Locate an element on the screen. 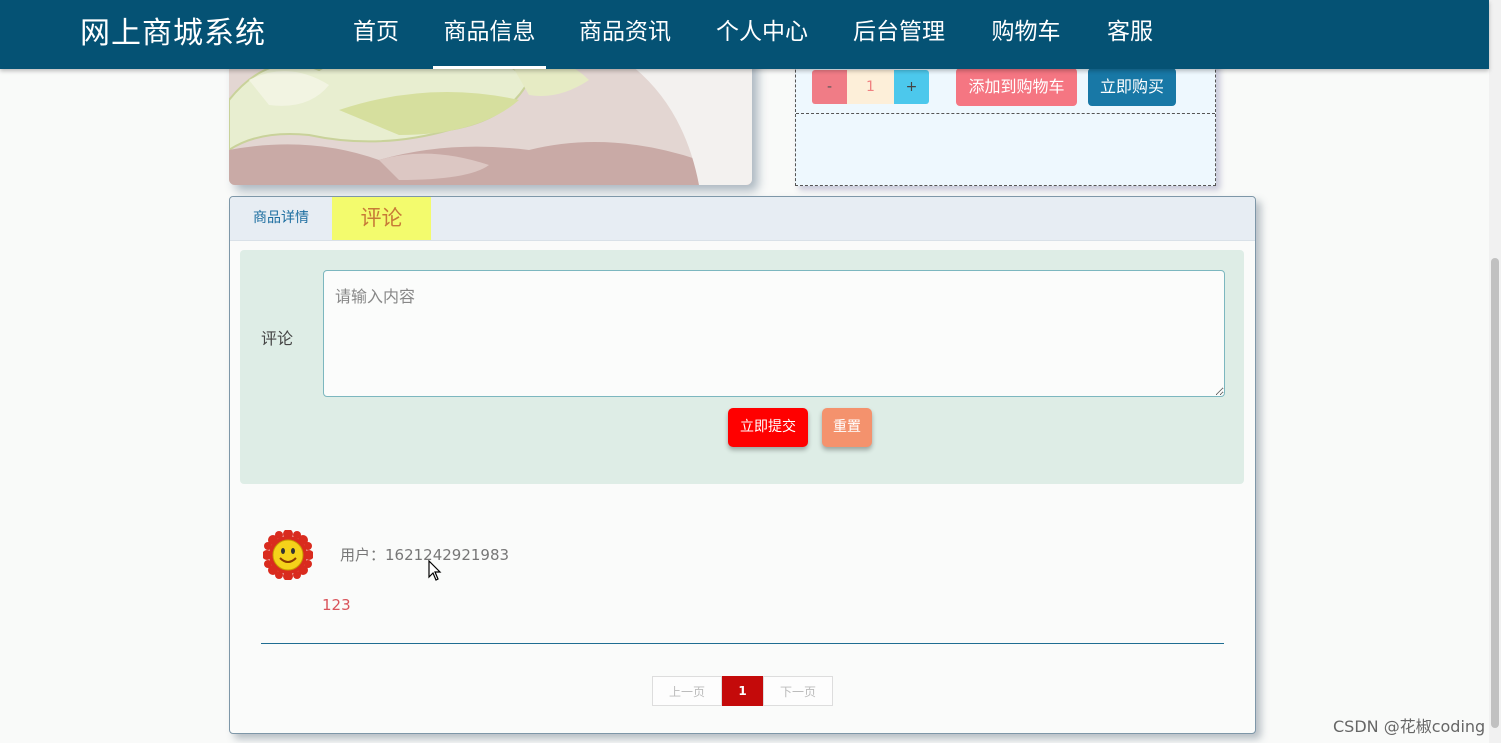 Image resolution: width=1501 pixels, height=743 pixels. tab-comment: 评论 is located at coordinates (381, 218).